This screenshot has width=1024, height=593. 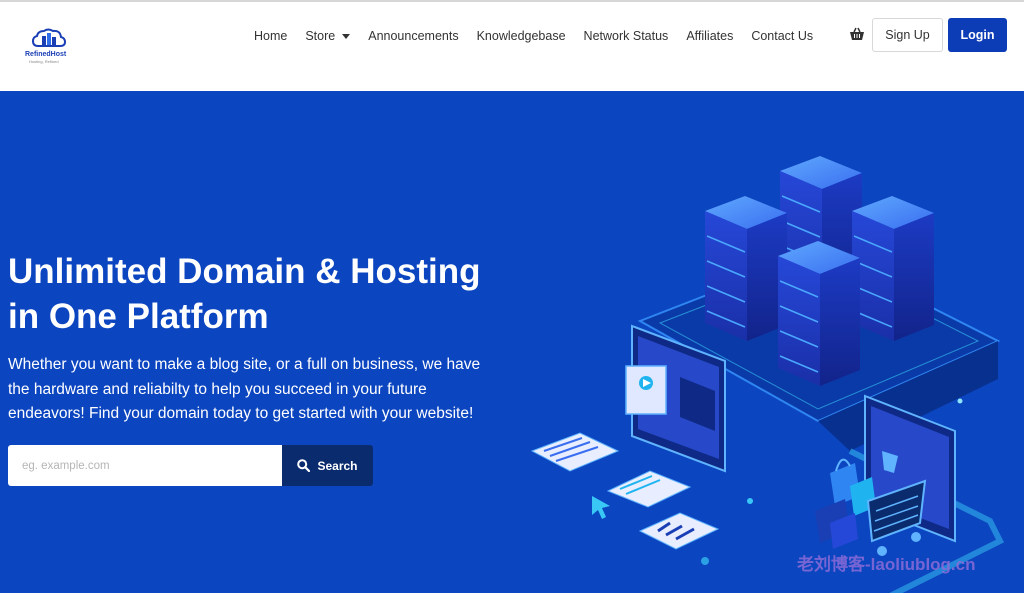 What do you see at coordinates (413, 36) in the screenshot?
I see `nav-announcements: Announcements` at bounding box center [413, 36].